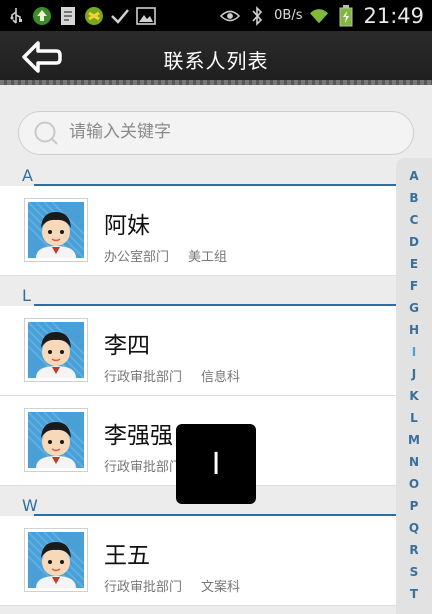  What do you see at coordinates (127, 556) in the screenshot?
I see `contact-name: 王五` at bounding box center [127, 556].